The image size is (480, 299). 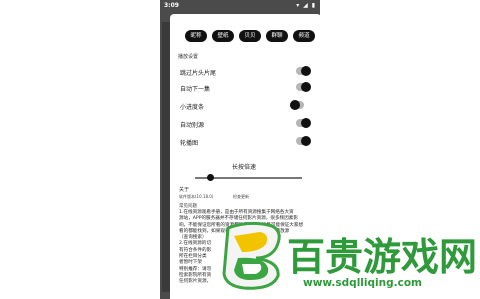 I want to click on tab-wallpaper: 壁纸, so click(x=223, y=36).